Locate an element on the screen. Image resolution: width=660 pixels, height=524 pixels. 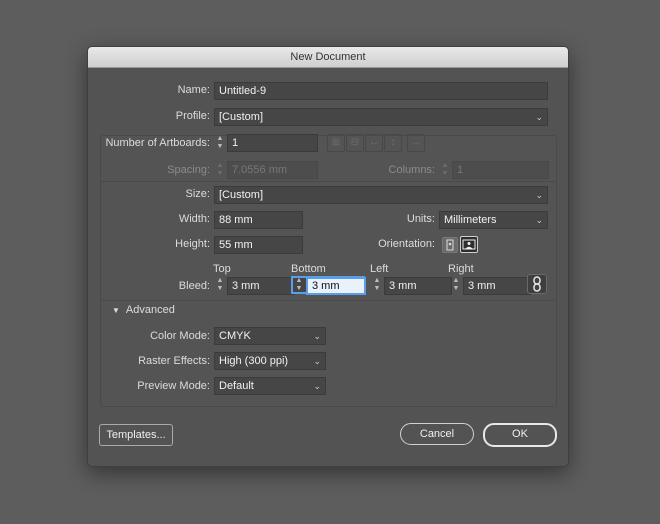
grid-by-column-icon: ⊟ is located at coordinates (355, 143).